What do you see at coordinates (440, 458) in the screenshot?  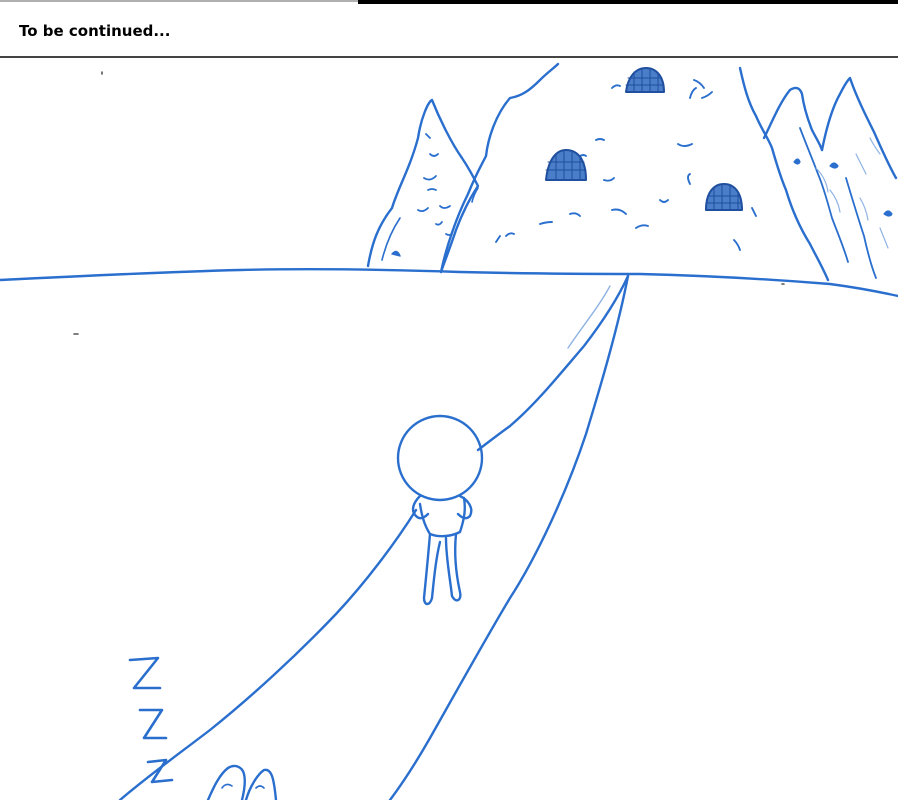 I see `person-head` at bounding box center [440, 458].